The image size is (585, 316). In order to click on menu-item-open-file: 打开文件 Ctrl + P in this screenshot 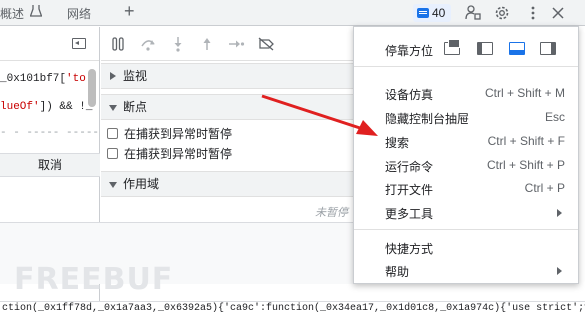, I will do `click(466, 188)`.